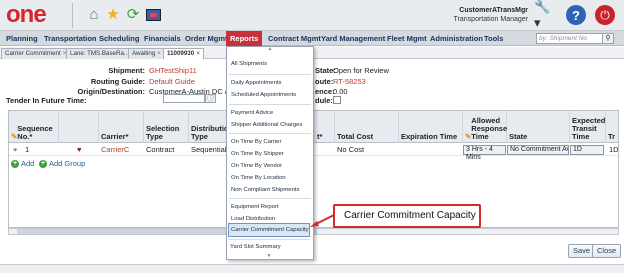 The width and height of the screenshot is (624, 273). I want to click on add-label: Add, so click(28, 163).